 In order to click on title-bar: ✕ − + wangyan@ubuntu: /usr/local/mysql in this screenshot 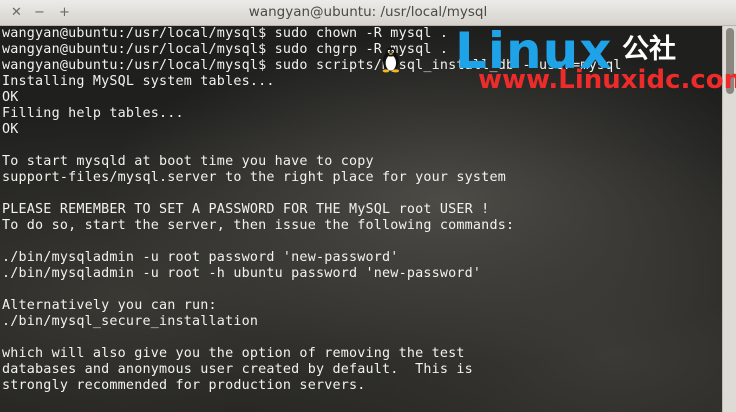, I will do `click(368, 13)`.